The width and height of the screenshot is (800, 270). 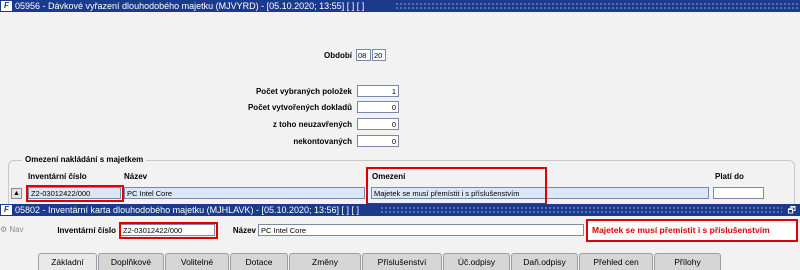 What do you see at coordinates (168, 230) in the screenshot?
I see `highlight-inv2-box` at bounding box center [168, 230].